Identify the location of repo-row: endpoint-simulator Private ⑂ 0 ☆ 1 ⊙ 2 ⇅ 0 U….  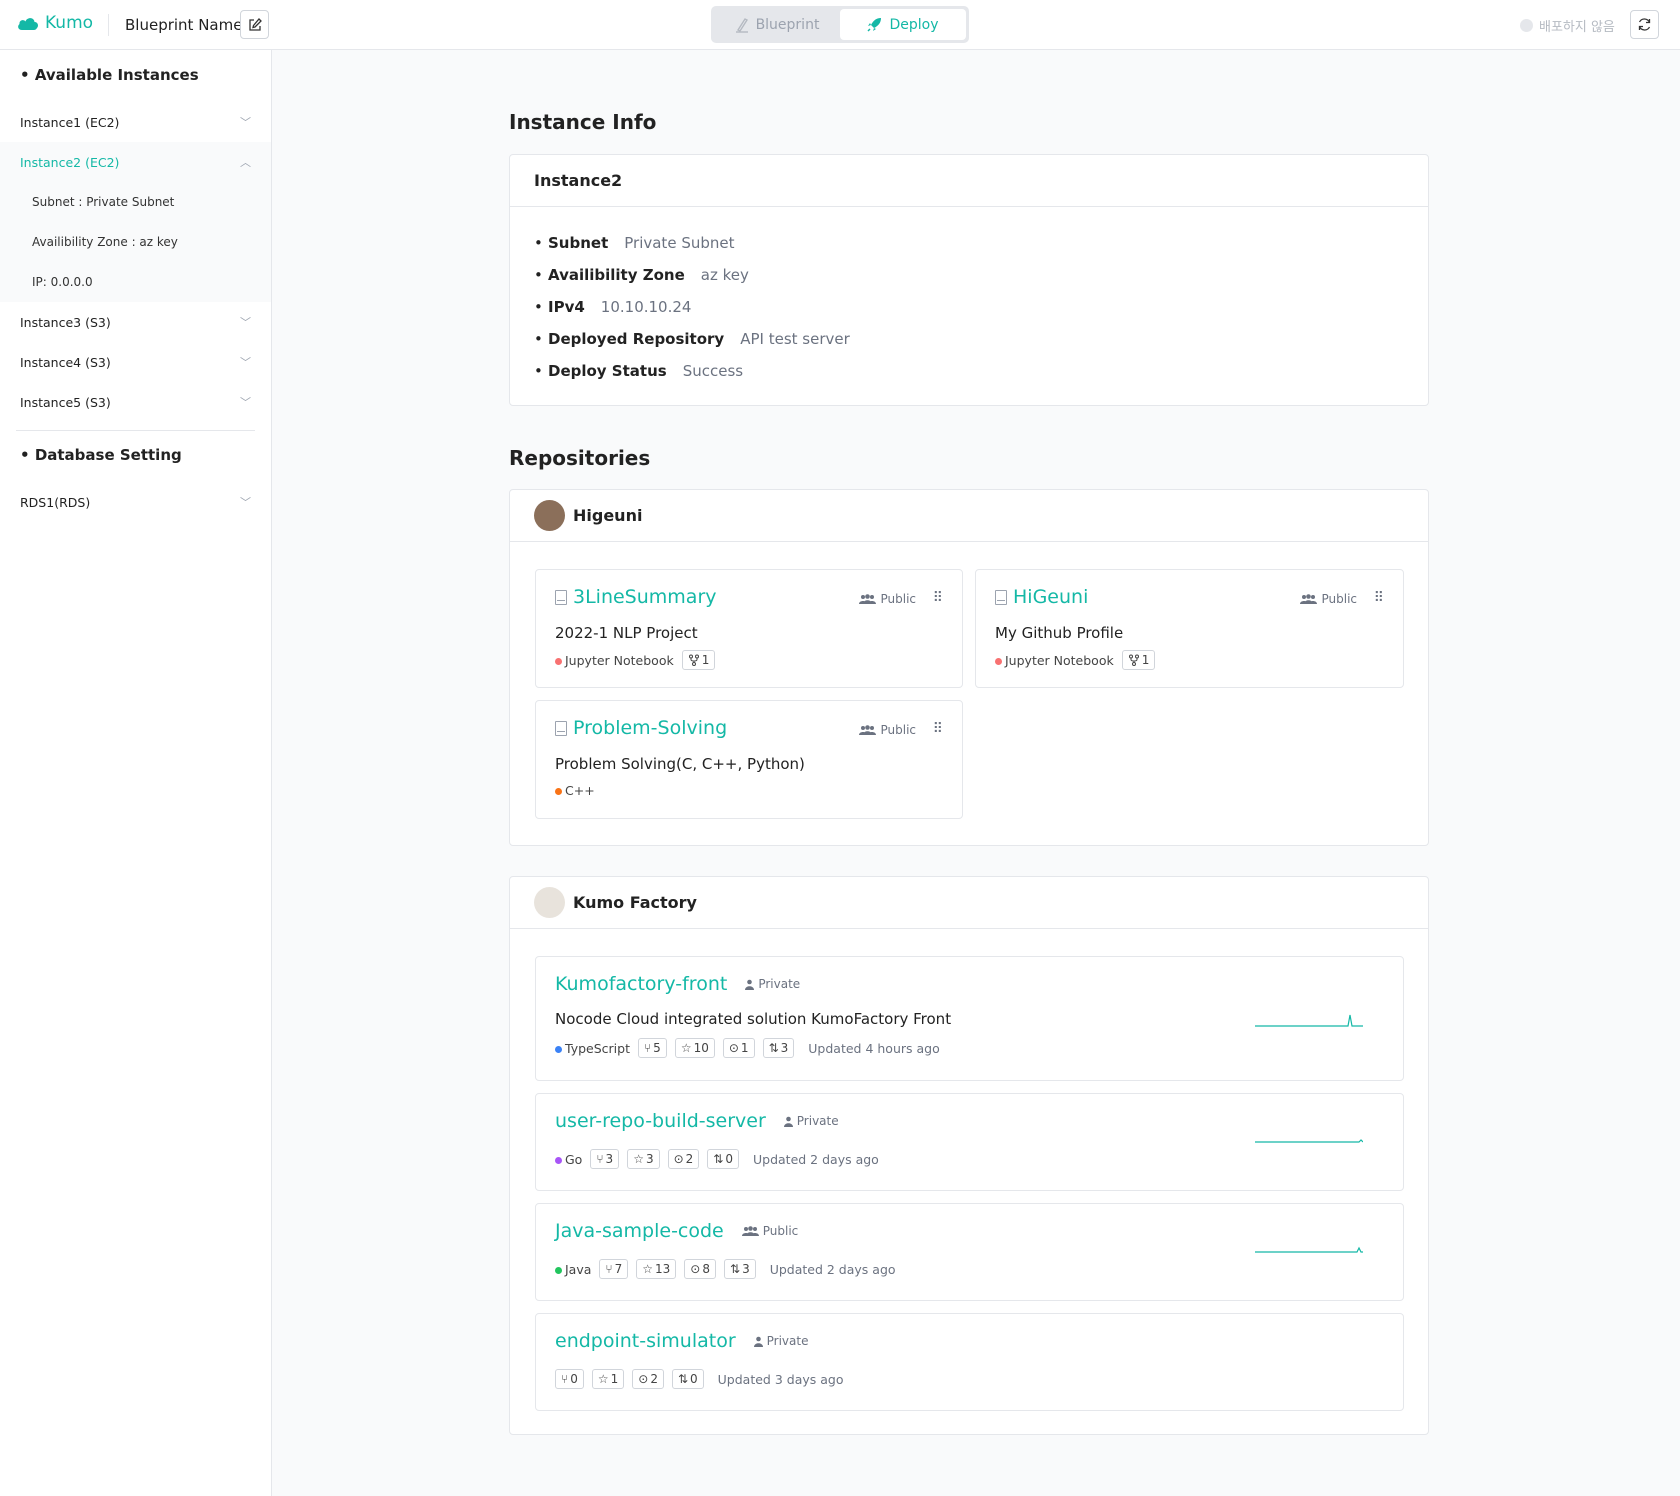
(969, 1362).